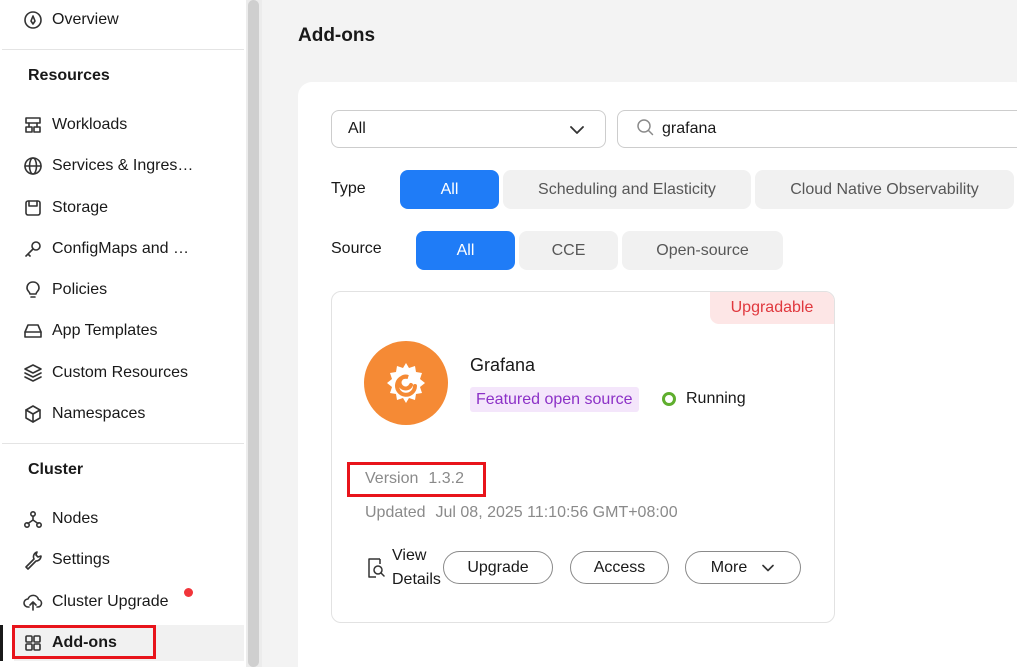  What do you see at coordinates (90, 124) in the screenshot?
I see `sidebar-item-label: Workloads` at bounding box center [90, 124].